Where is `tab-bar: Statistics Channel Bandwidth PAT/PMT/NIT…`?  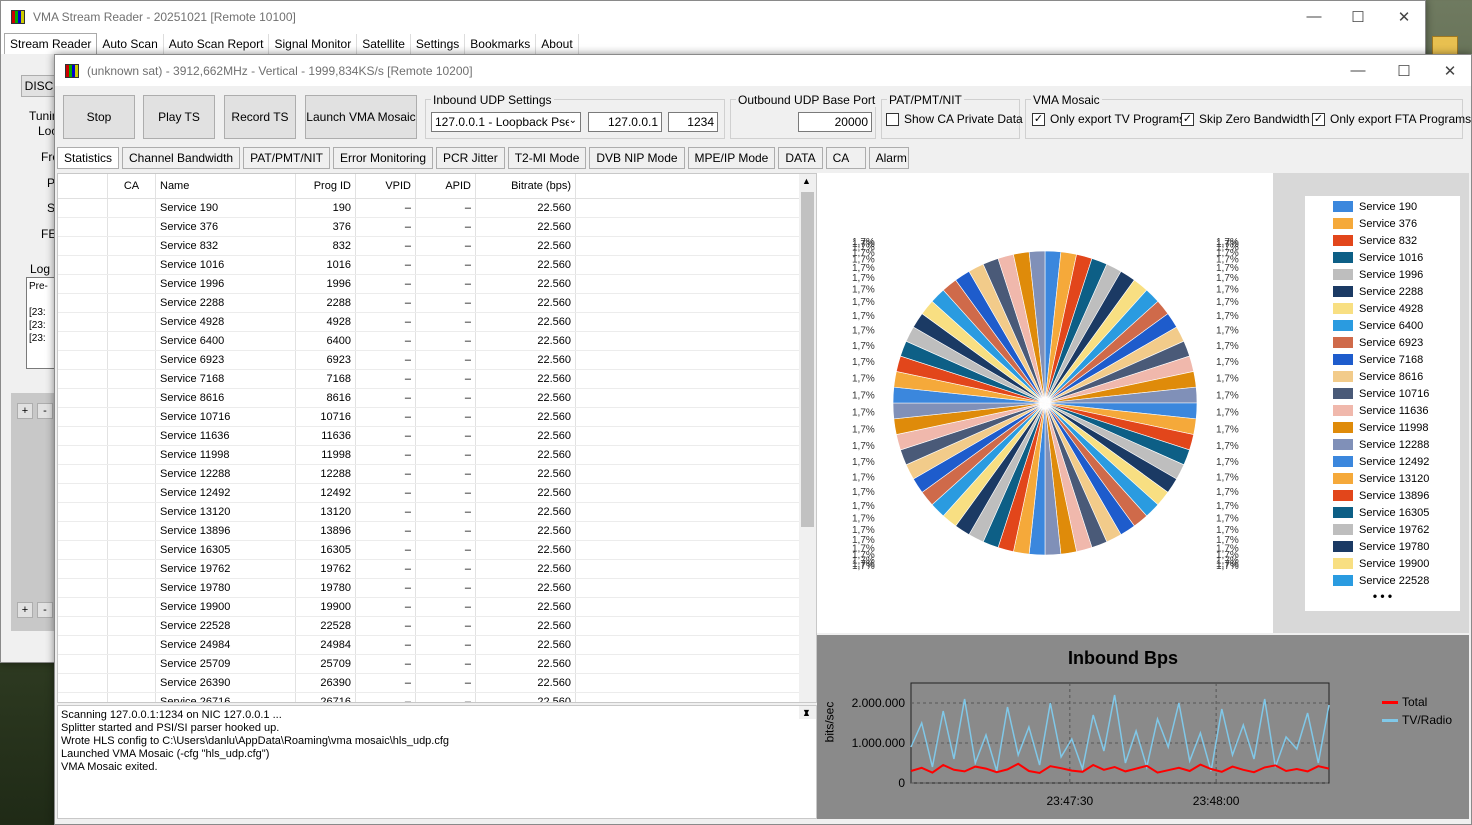
tab-bar: Statistics Channel Bandwidth PAT/PMT/NIT… is located at coordinates (483, 158).